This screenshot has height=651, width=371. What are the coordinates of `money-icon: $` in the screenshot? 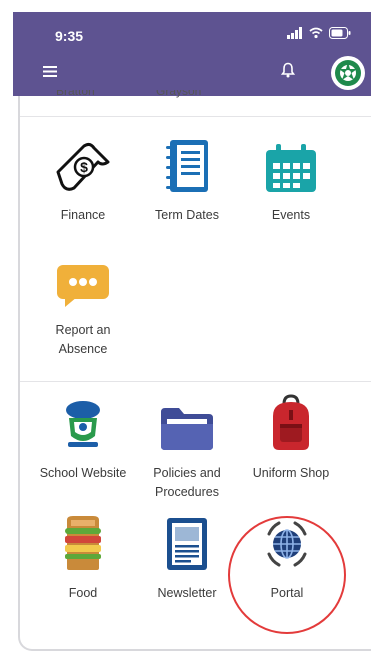 It's located at (83, 166).